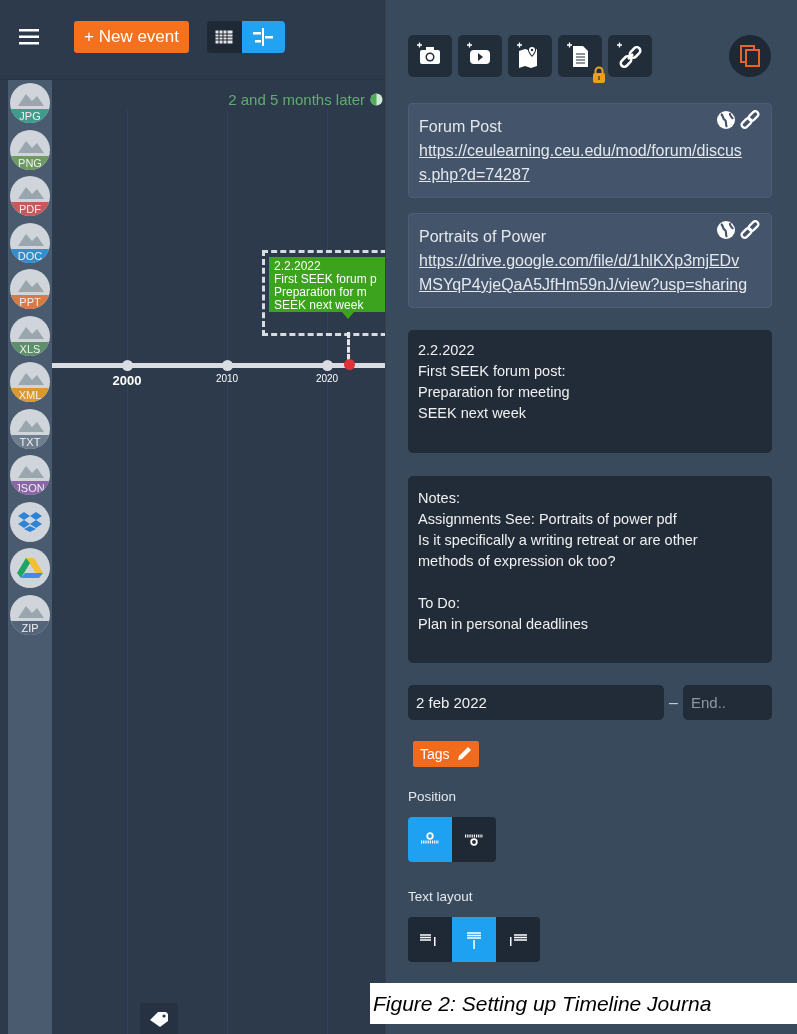 The image size is (797, 1034). Describe the element at coordinates (30, 242) in the screenshot. I see `file-source-button: DOC` at that location.